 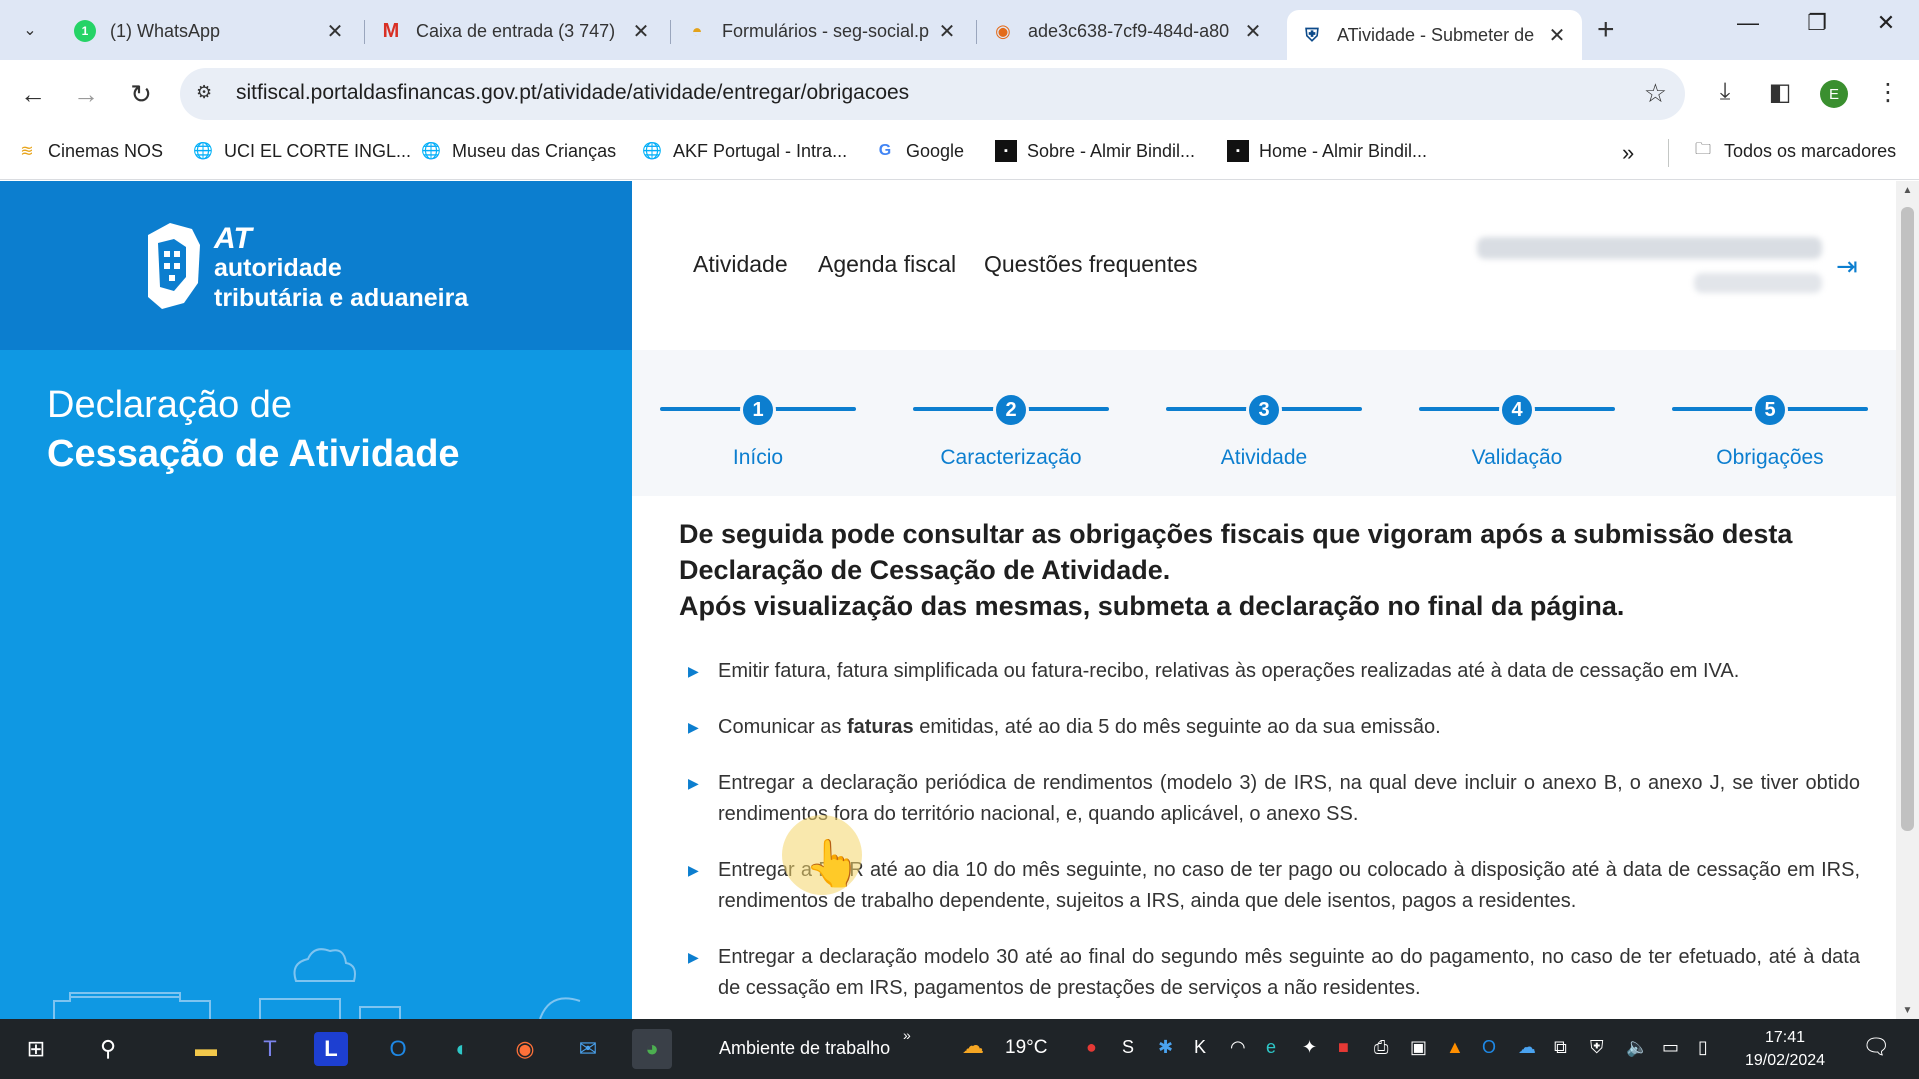 What do you see at coordinates (1907, 519) in the screenshot?
I see `scroll-thumb` at bounding box center [1907, 519].